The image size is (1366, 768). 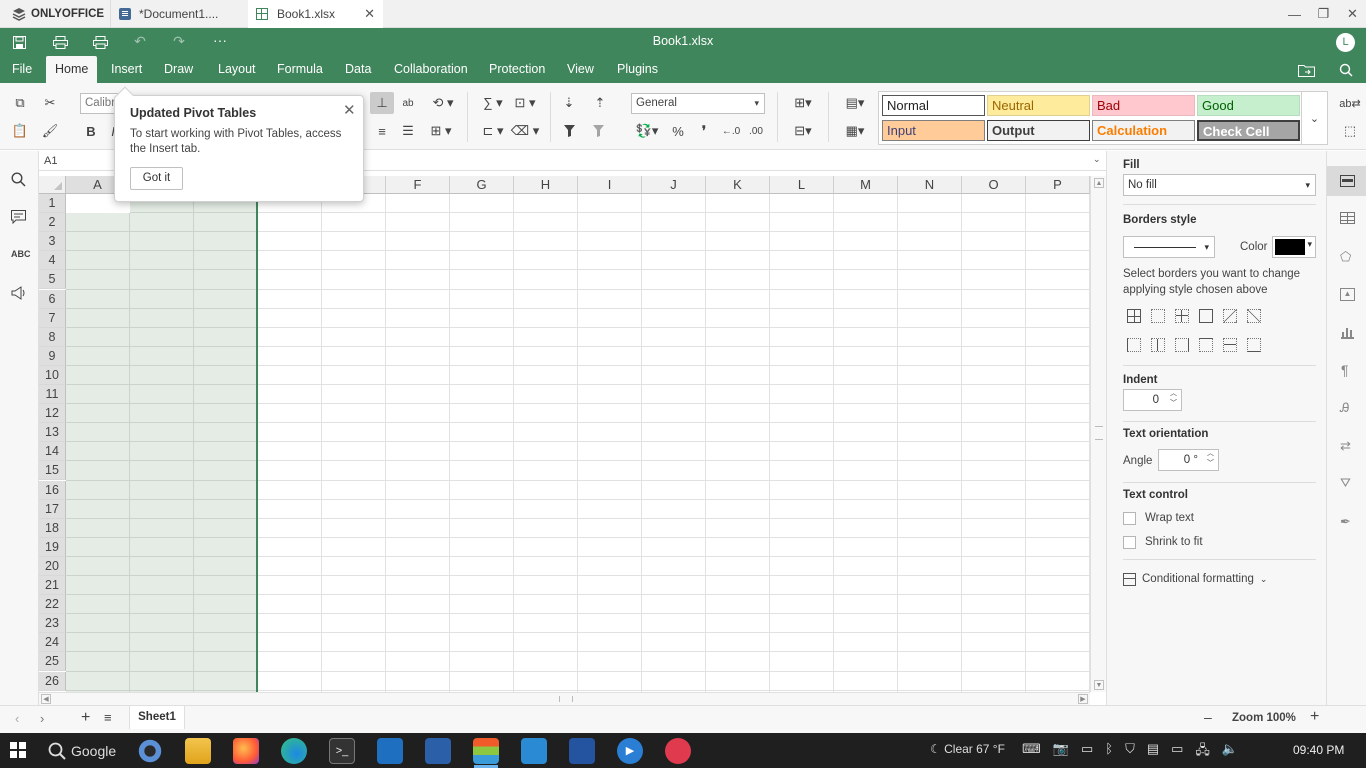 What do you see at coordinates (698, 103) in the screenshot?
I see `number-format-select: General ▾` at bounding box center [698, 103].